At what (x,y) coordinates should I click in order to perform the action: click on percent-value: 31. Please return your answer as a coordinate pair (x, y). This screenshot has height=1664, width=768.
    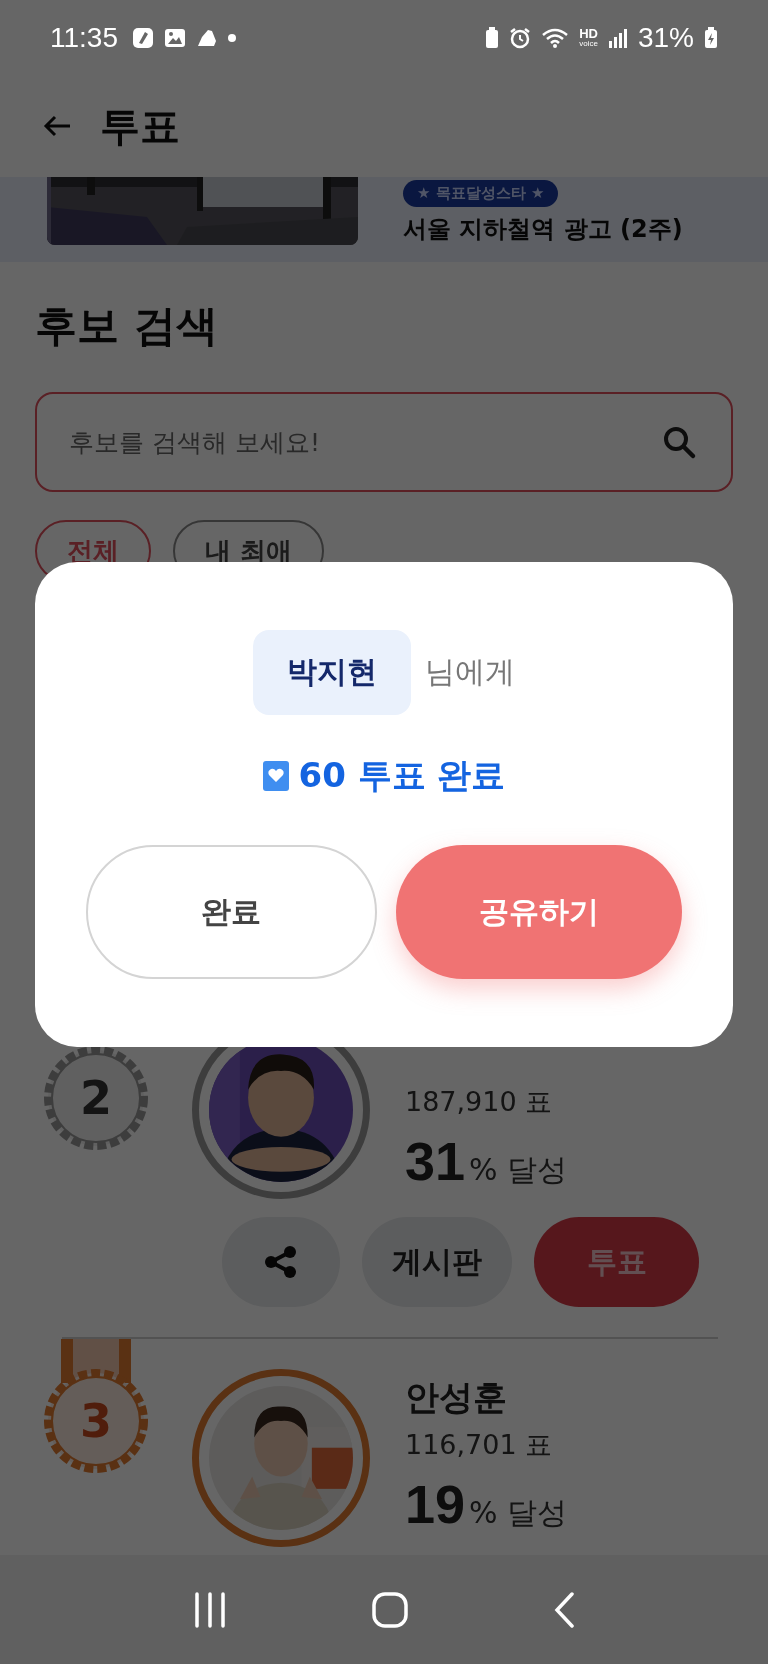
    Looking at the image, I should click on (435, 1160).